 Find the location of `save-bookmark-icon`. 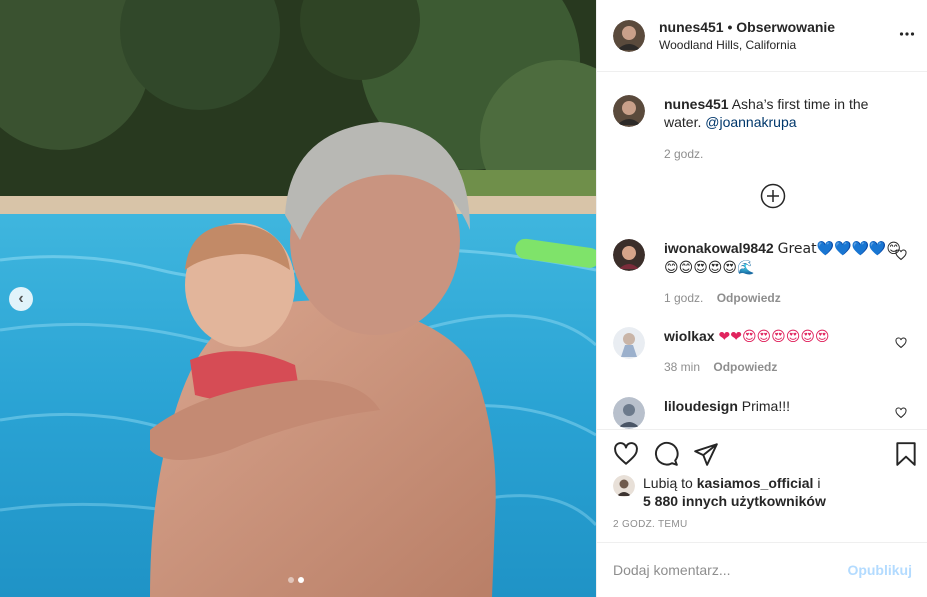

save-bookmark-icon is located at coordinates (906, 454).